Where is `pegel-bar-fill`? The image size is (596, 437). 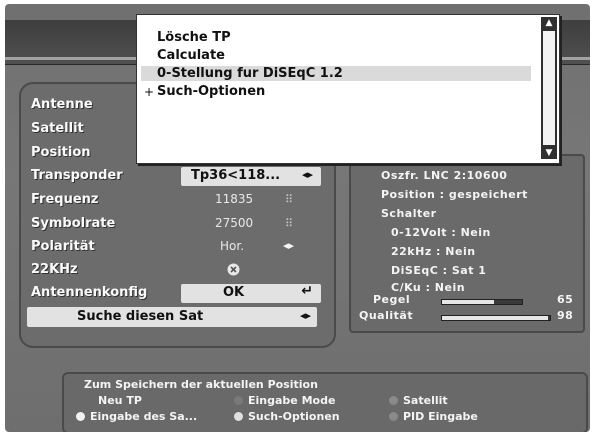
pegel-bar-fill is located at coordinates (468, 302).